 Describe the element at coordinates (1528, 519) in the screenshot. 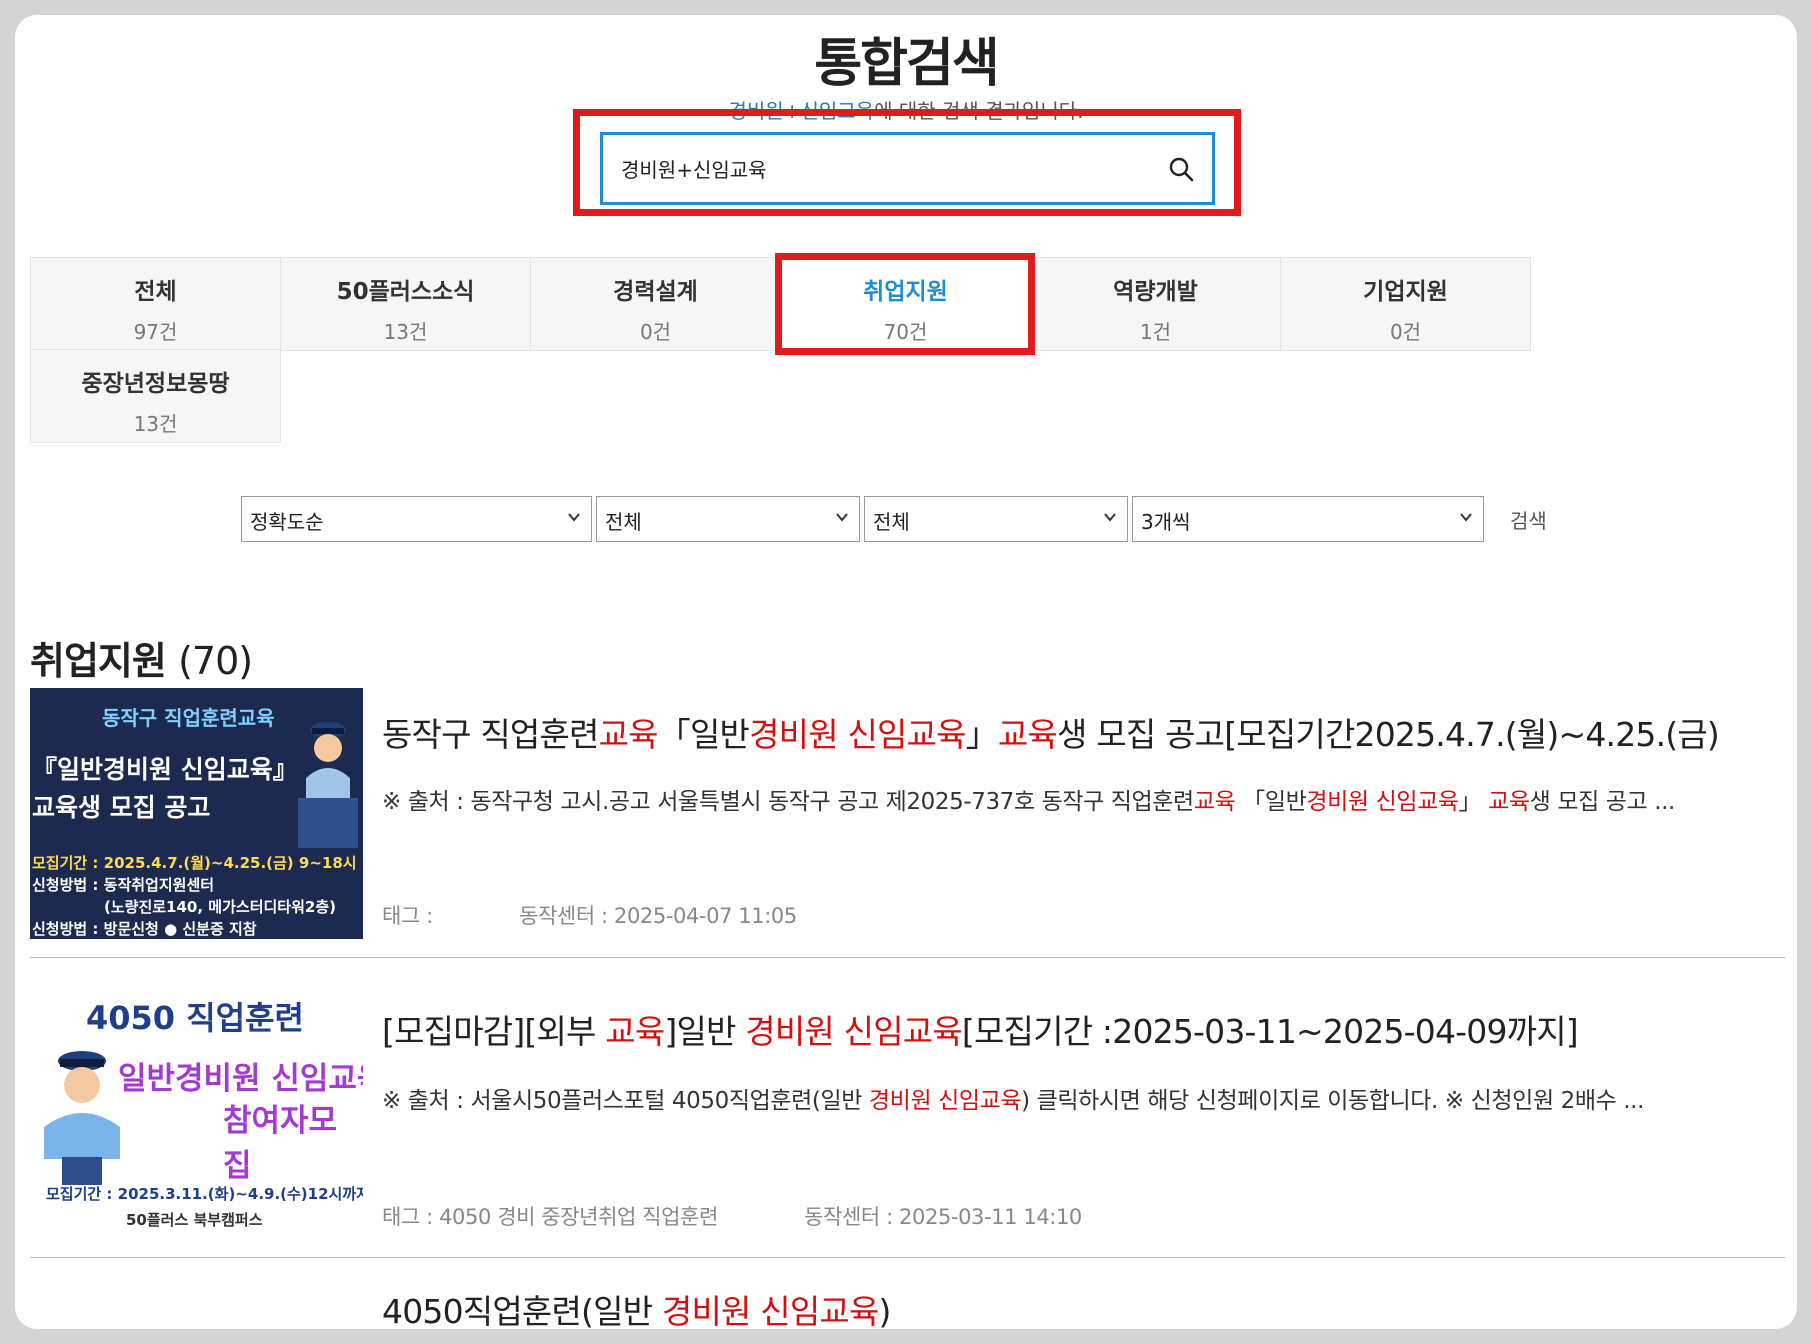

I see `filter-search-button: 검색` at that location.